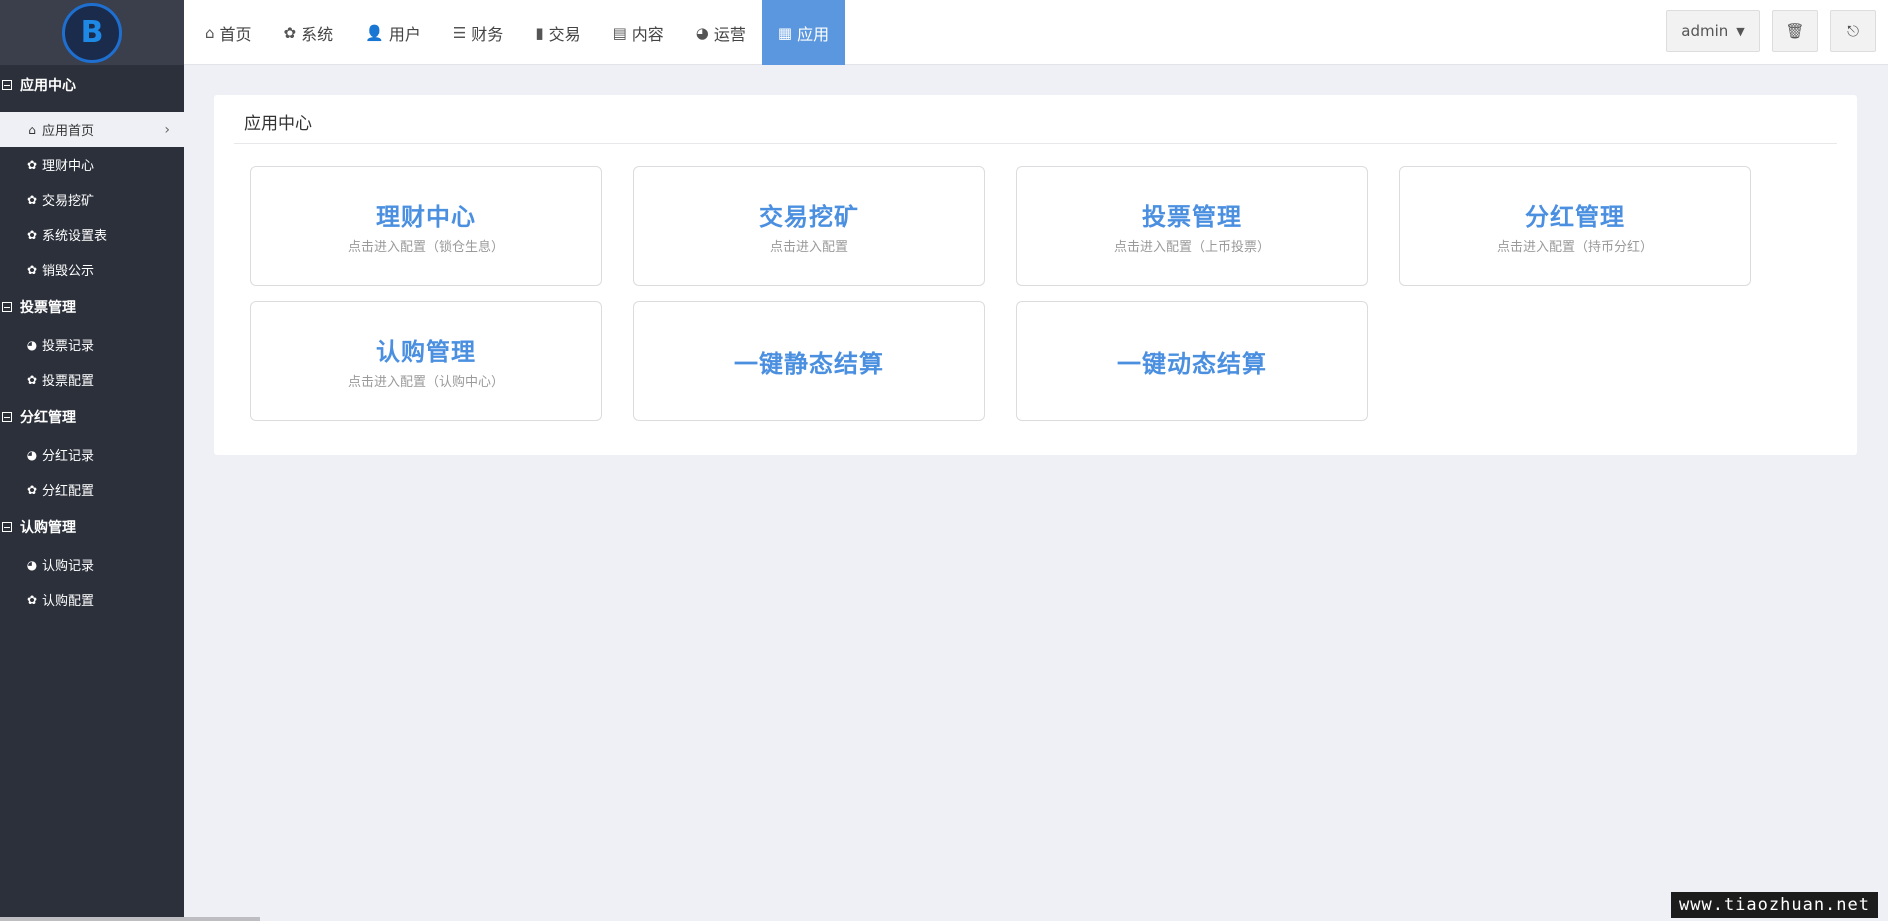 This screenshot has height=921, width=1888. I want to click on menu-group-title: 认购管理, so click(92, 527).